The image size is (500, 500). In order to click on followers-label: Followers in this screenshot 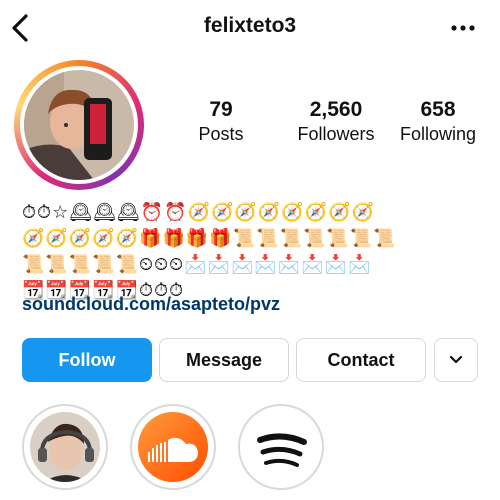, I will do `click(336, 134)`.